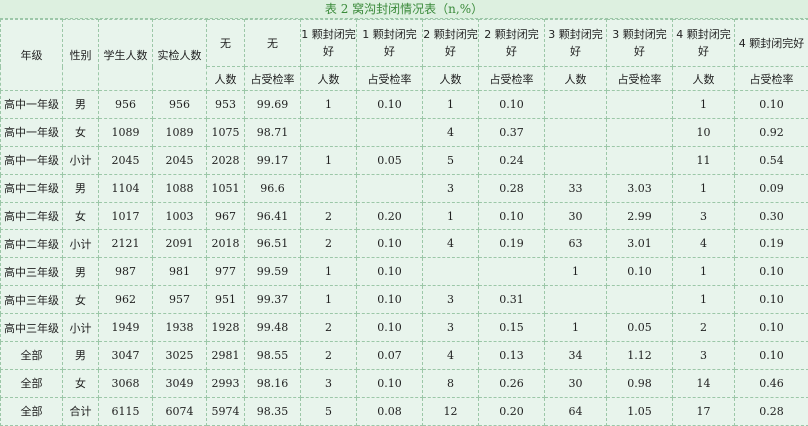 The image size is (808, 426). What do you see at coordinates (126, 272) in the screenshot?
I see `cell-value: 987` at bounding box center [126, 272].